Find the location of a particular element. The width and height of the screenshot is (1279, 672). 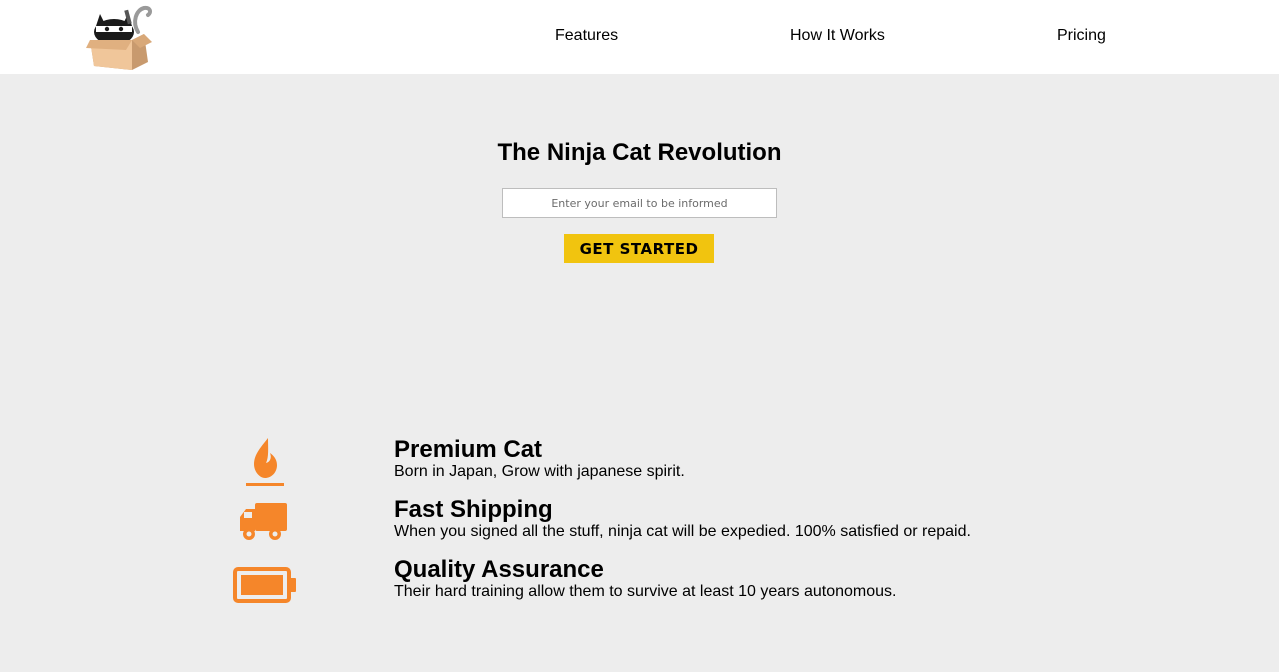

get-started-button: GET STARTED is located at coordinates (639, 248).